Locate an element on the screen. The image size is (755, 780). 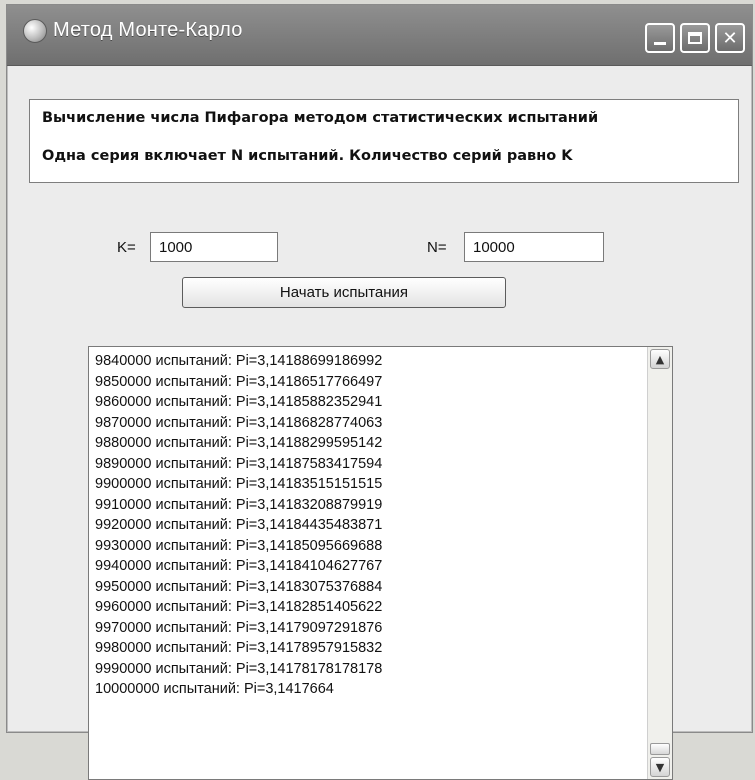
close-button: ✕ is located at coordinates (730, 38).